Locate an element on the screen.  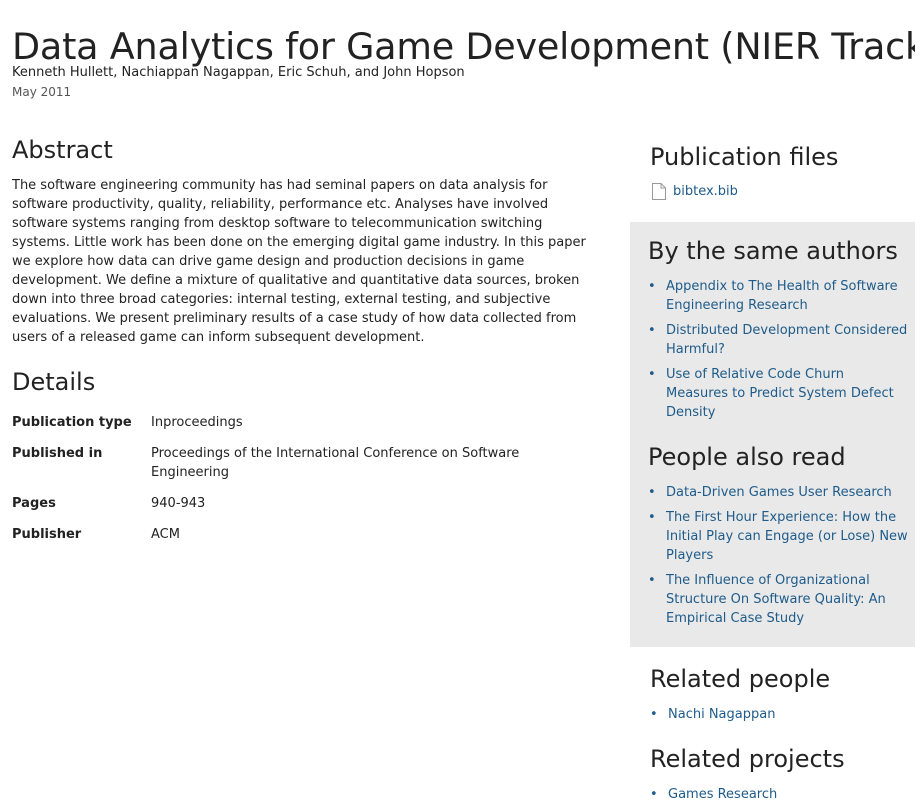
details-value: ACM is located at coordinates (165, 534).